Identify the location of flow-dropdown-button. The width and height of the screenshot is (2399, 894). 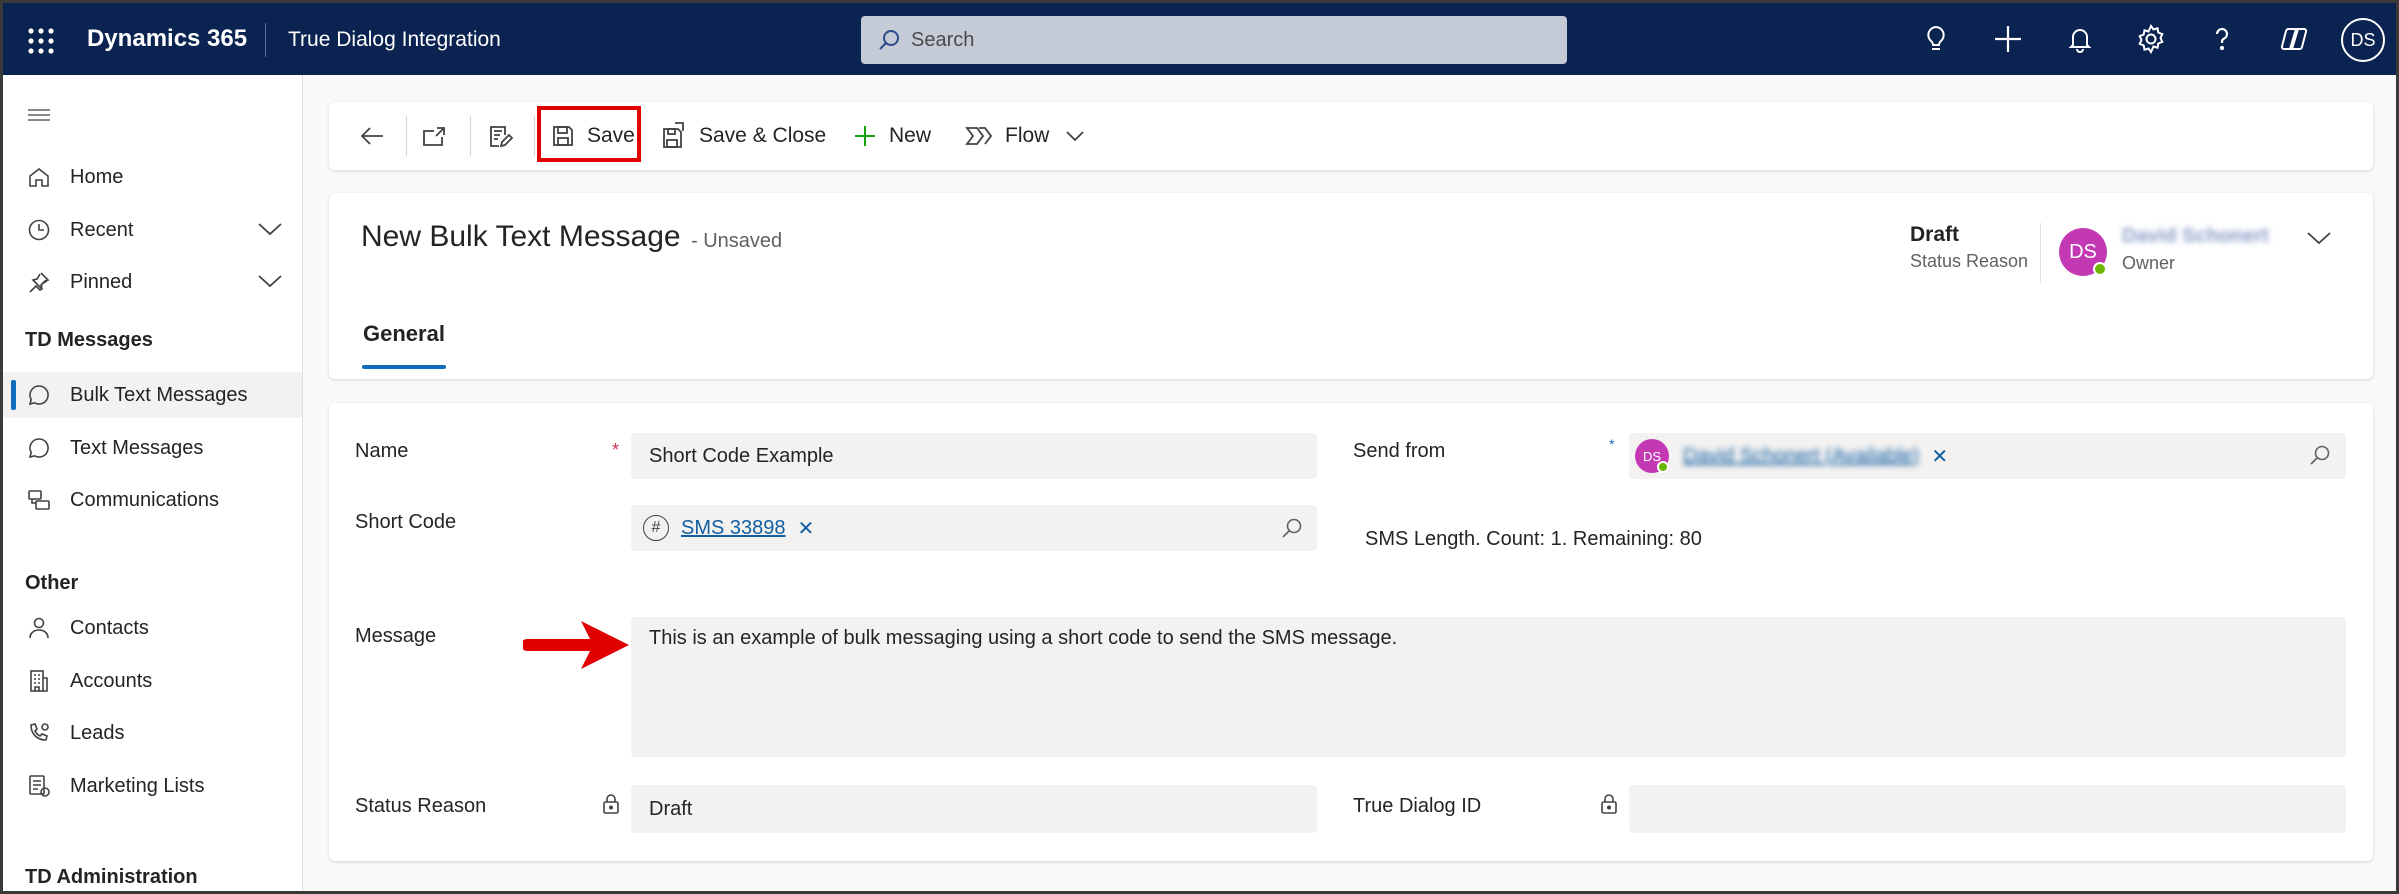
(1075, 136).